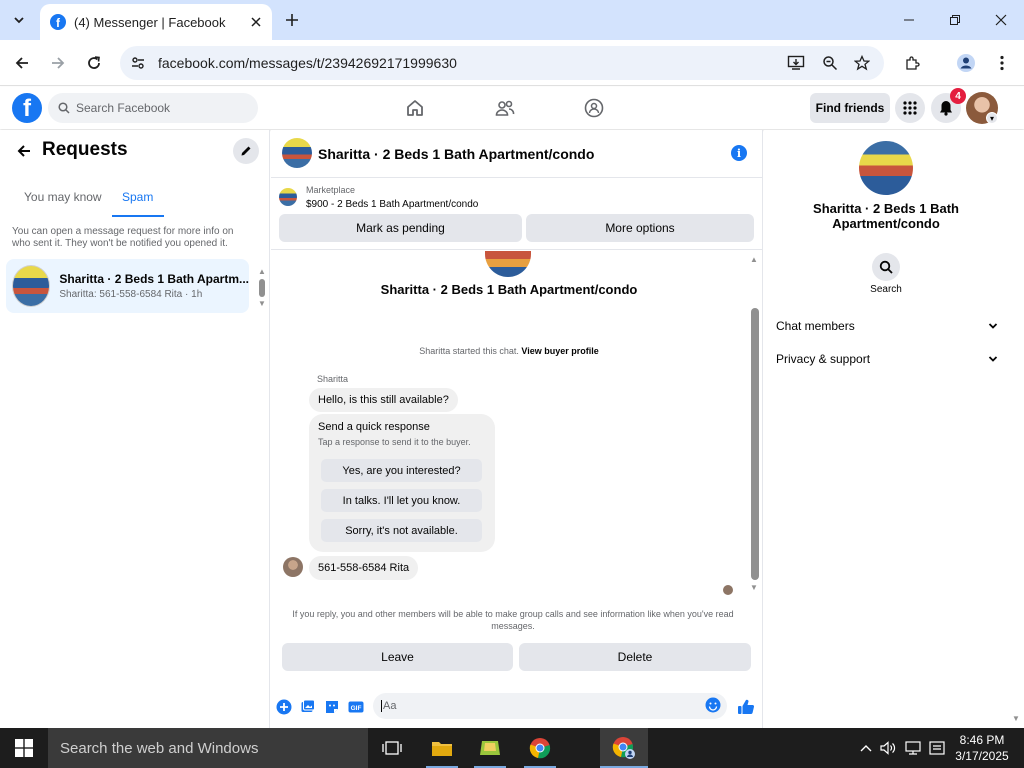  Describe the element at coordinates (1001, 20) in the screenshot. I see `close-window-icon` at that location.